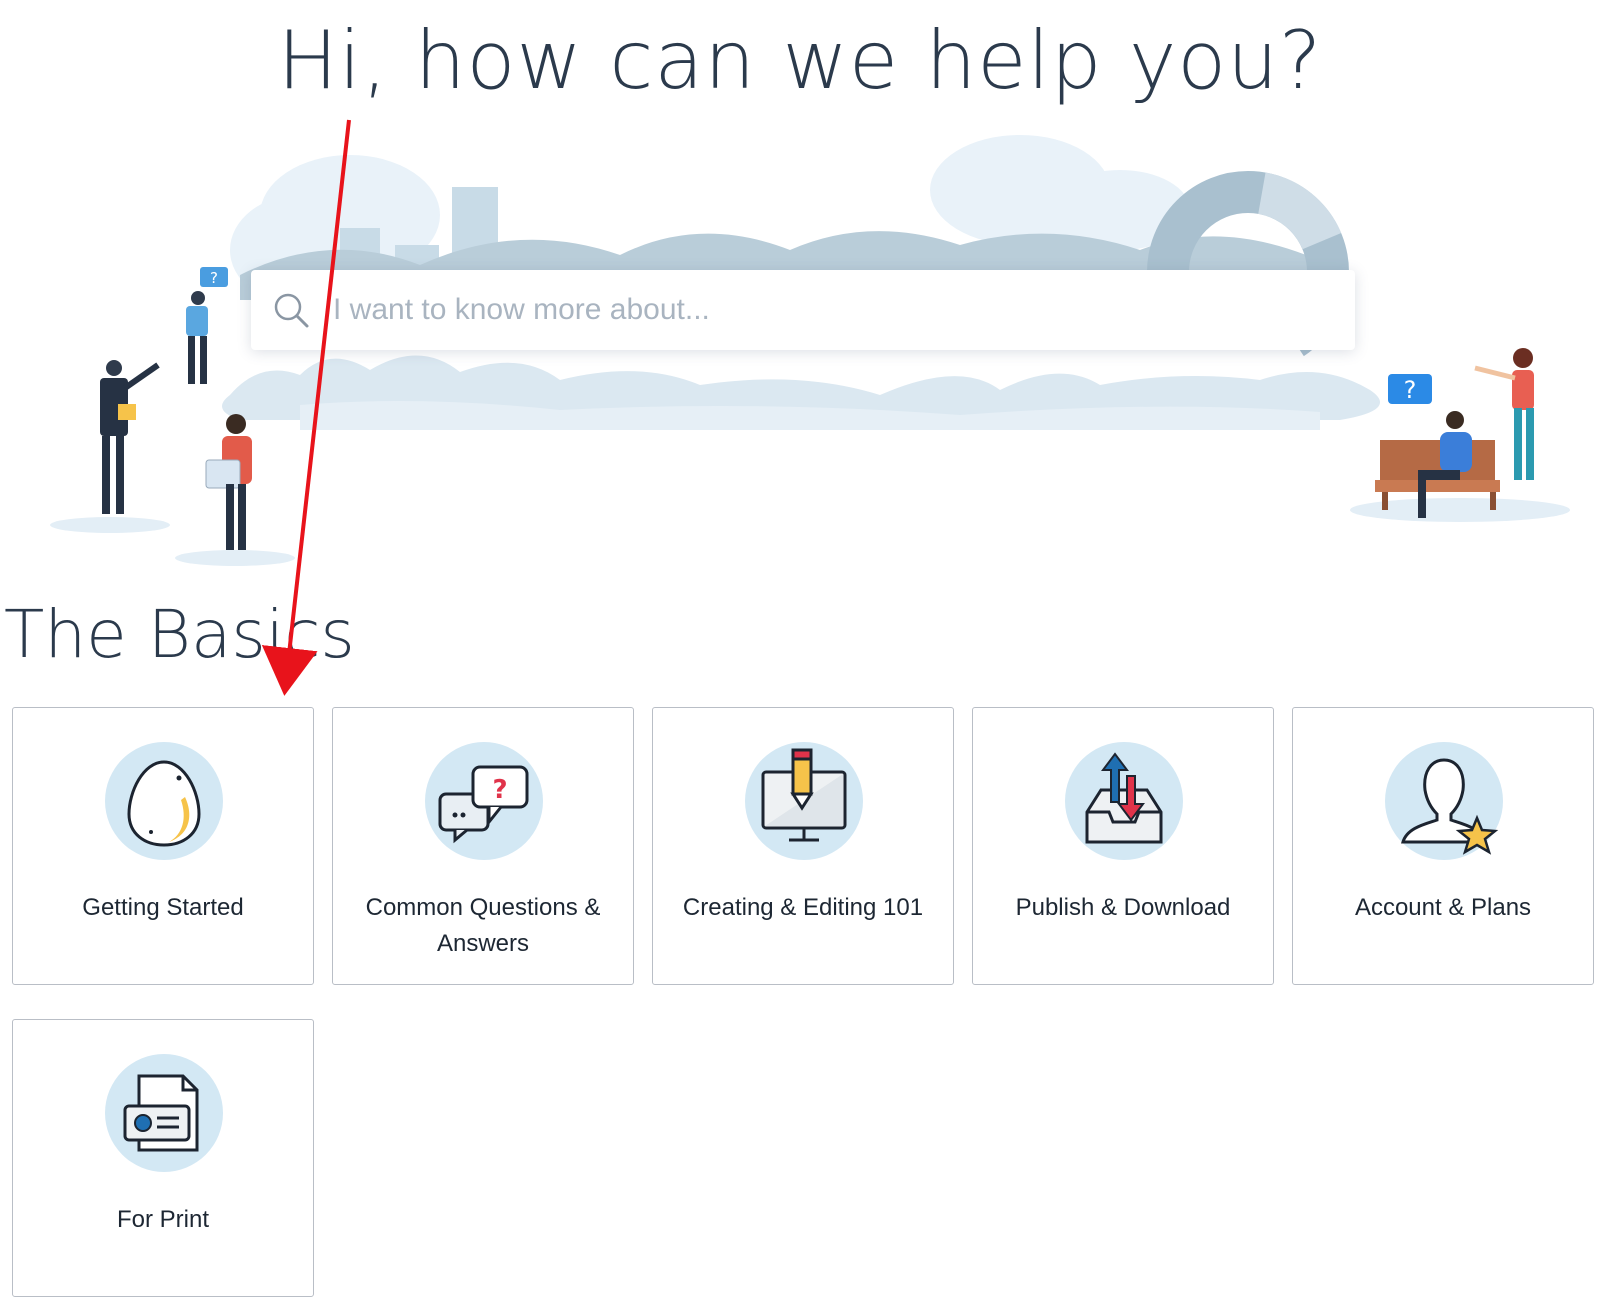 The width and height of the screenshot is (1600, 1305). I want to click on section-title: The Basics, so click(179, 634).